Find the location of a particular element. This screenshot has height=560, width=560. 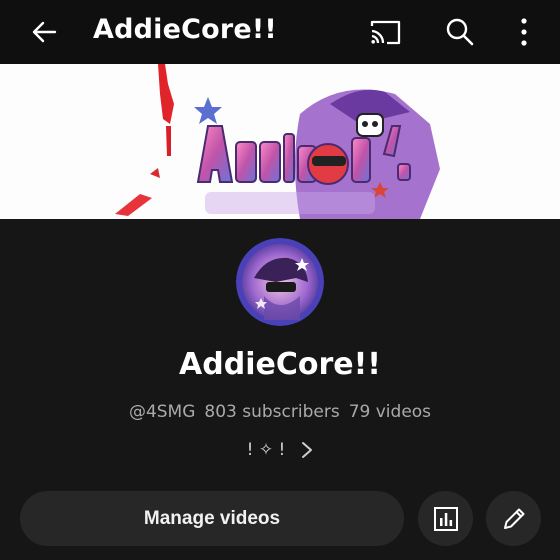

description-preview: ! ✧ ! is located at coordinates (266, 450).